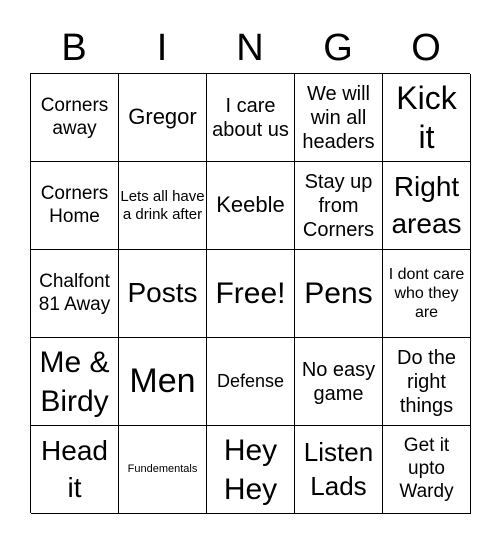  What do you see at coordinates (75, 206) in the screenshot?
I see `bingo-cell: Corners Home` at bounding box center [75, 206].